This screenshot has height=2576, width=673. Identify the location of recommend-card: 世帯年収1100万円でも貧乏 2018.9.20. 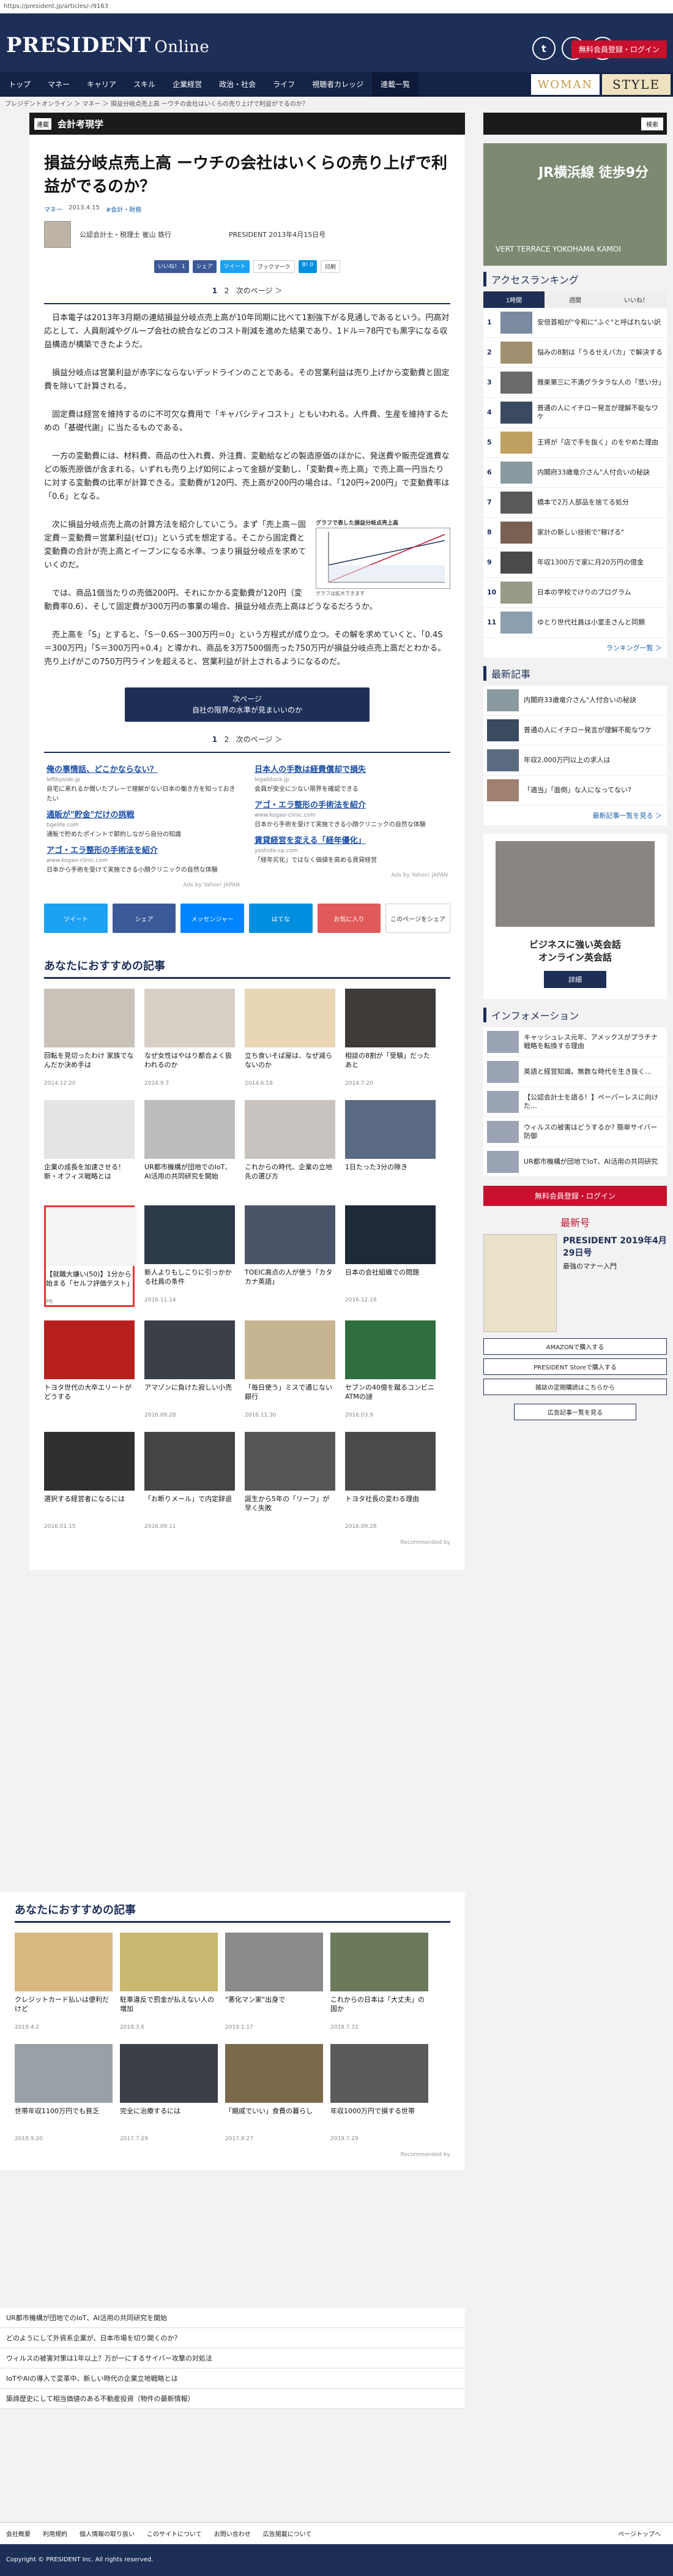
(64, 2093).